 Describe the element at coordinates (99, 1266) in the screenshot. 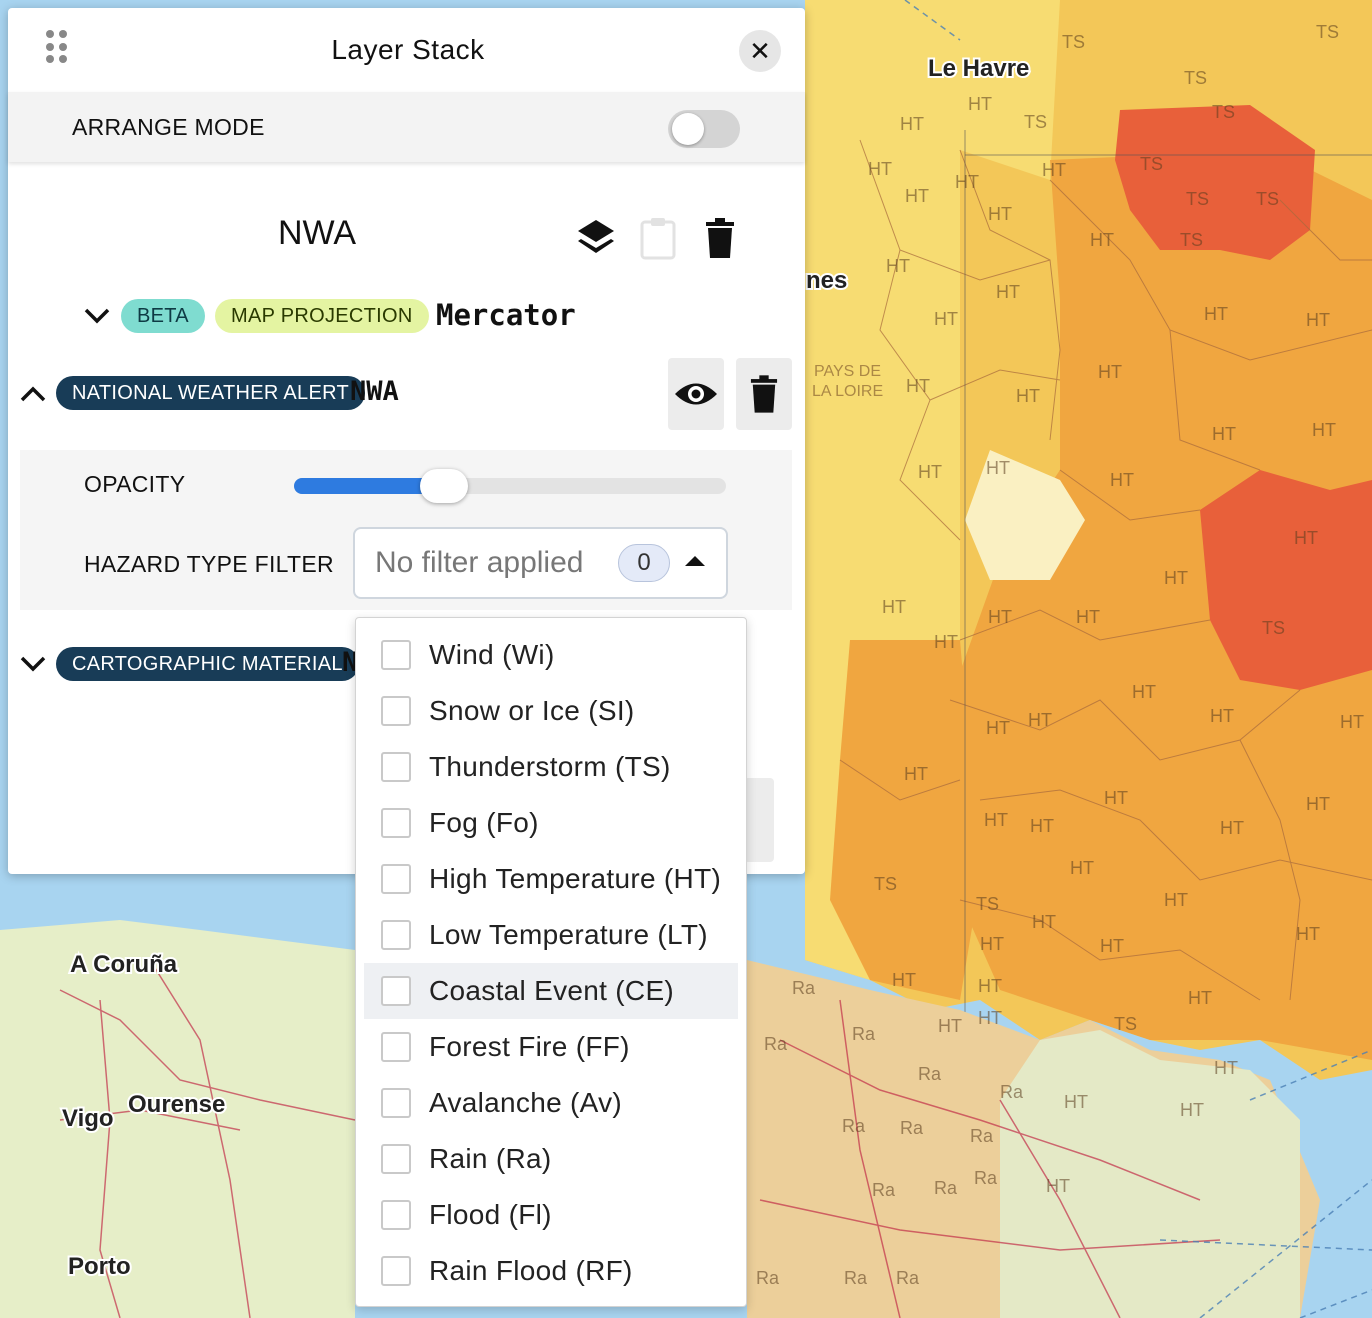

I see `map-label-porto: Porto` at that location.